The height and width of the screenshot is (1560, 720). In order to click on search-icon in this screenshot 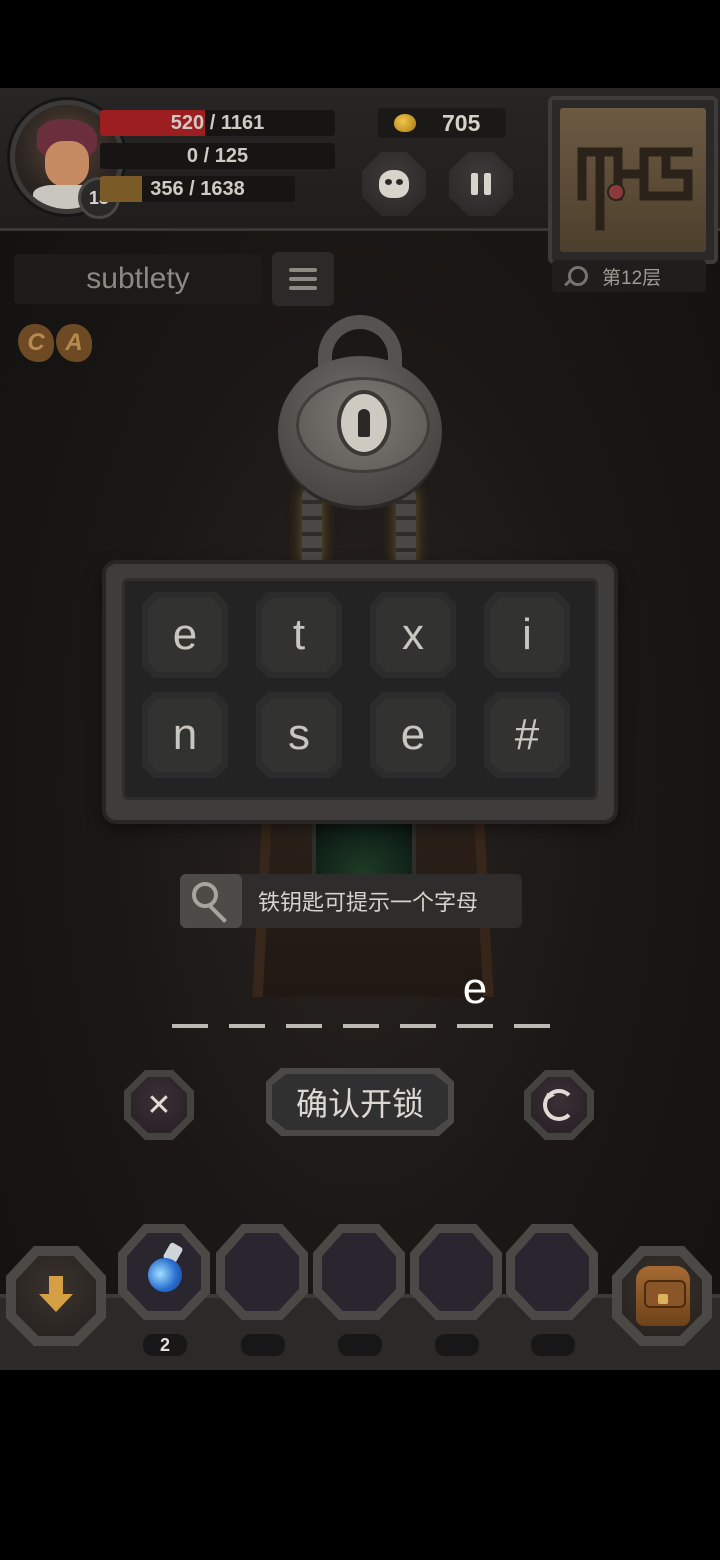, I will do `click(578, 276)`.